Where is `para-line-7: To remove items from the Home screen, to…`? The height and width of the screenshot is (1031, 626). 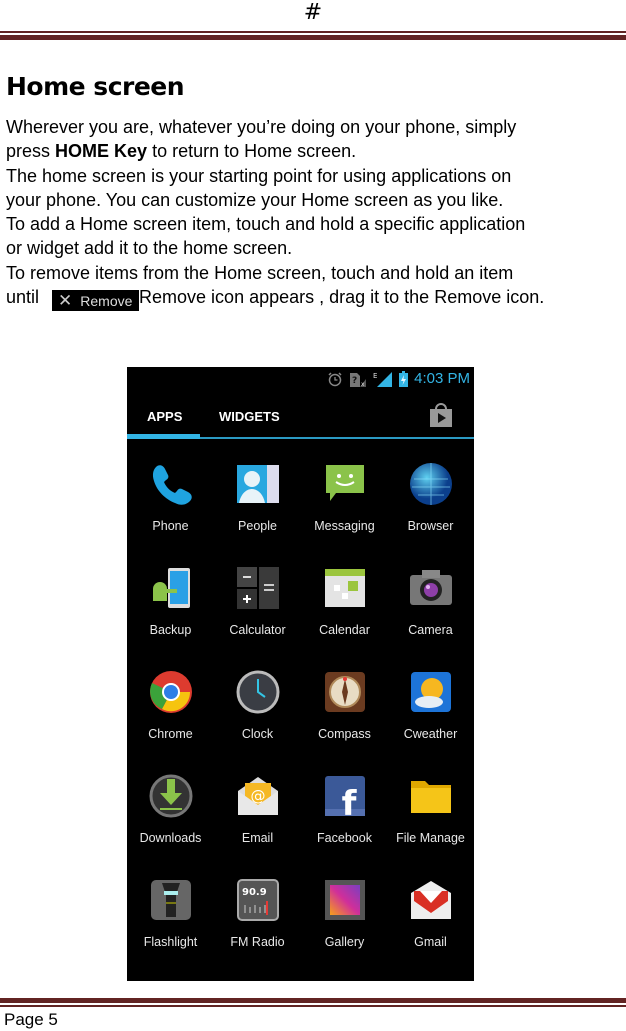
para-line-7: To remove items from the Home screen, to… is located at coordinates (260, 272).